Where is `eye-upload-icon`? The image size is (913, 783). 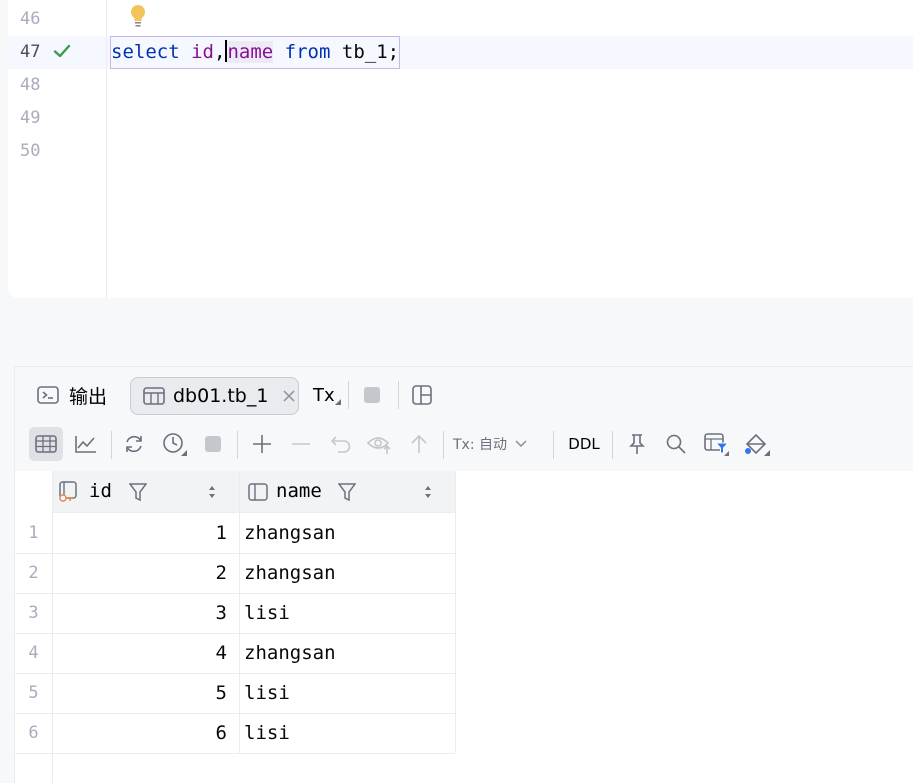
eye-upload-icon is located at coordinates (379, 445).